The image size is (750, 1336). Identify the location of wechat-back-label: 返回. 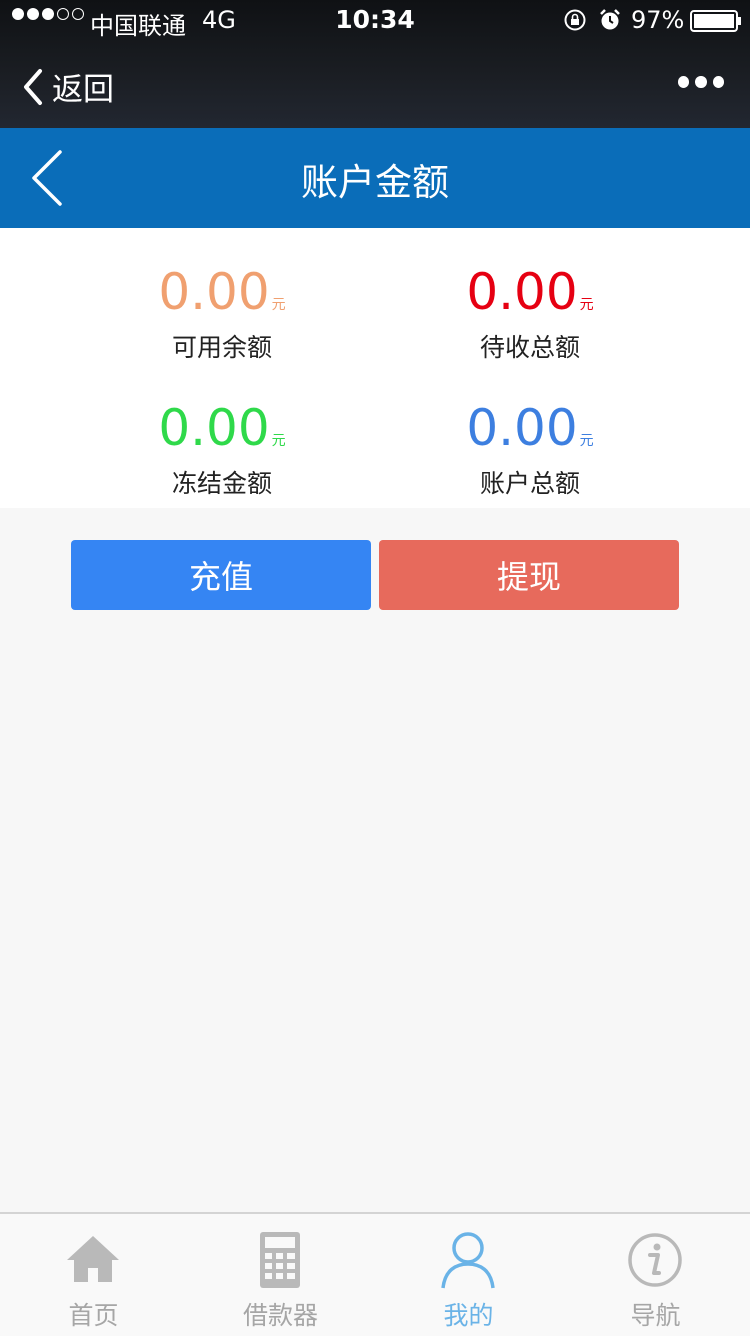
(83, 90).